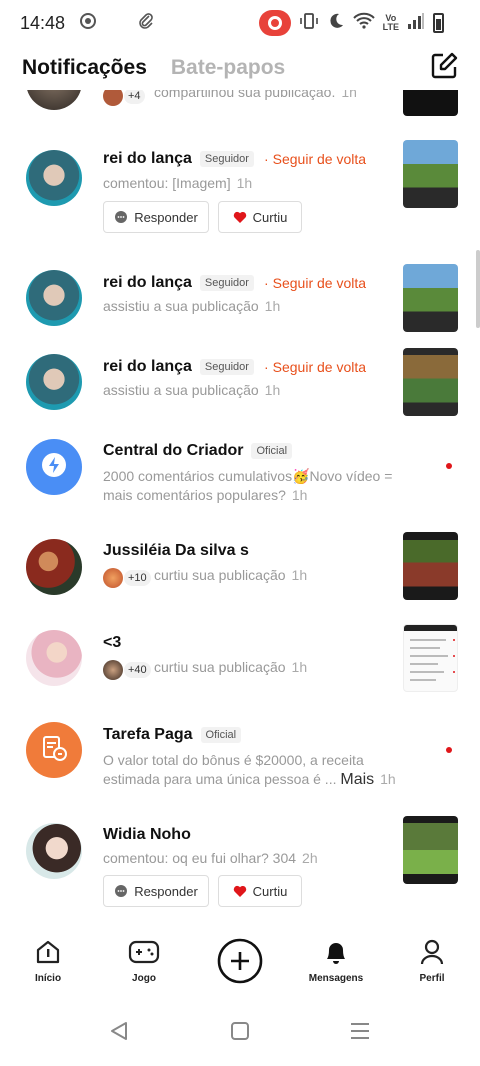 The image size is (480, 1066). I want to click on compose-icon, so click(444, 66).